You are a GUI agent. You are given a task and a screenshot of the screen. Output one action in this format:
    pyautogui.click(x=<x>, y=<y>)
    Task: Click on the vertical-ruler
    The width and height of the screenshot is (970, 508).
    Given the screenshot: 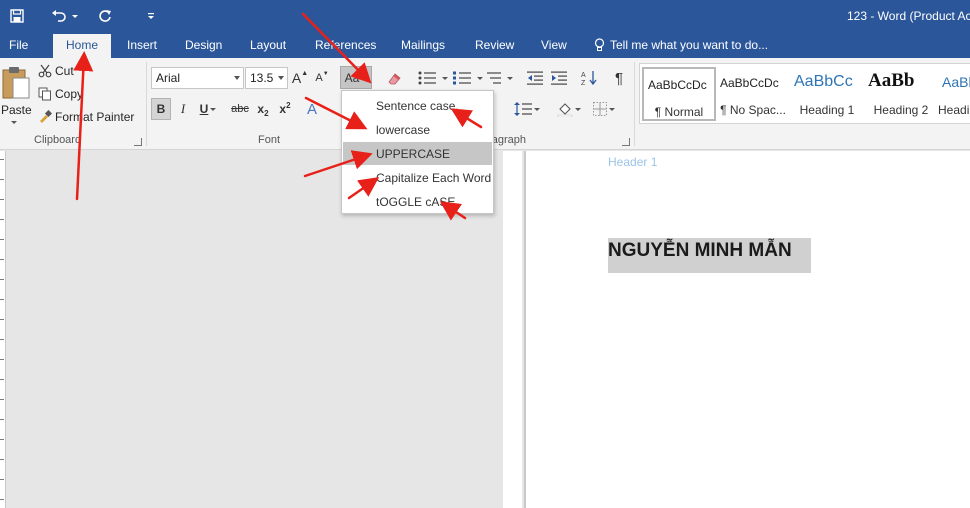 What is the action you would take?
    pyautogui.click(x=3, y=329)
    